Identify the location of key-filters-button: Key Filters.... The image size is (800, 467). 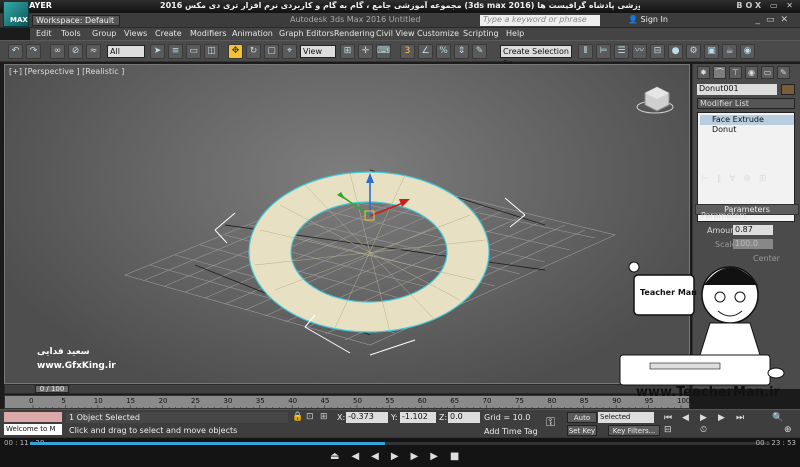
(634, 430).